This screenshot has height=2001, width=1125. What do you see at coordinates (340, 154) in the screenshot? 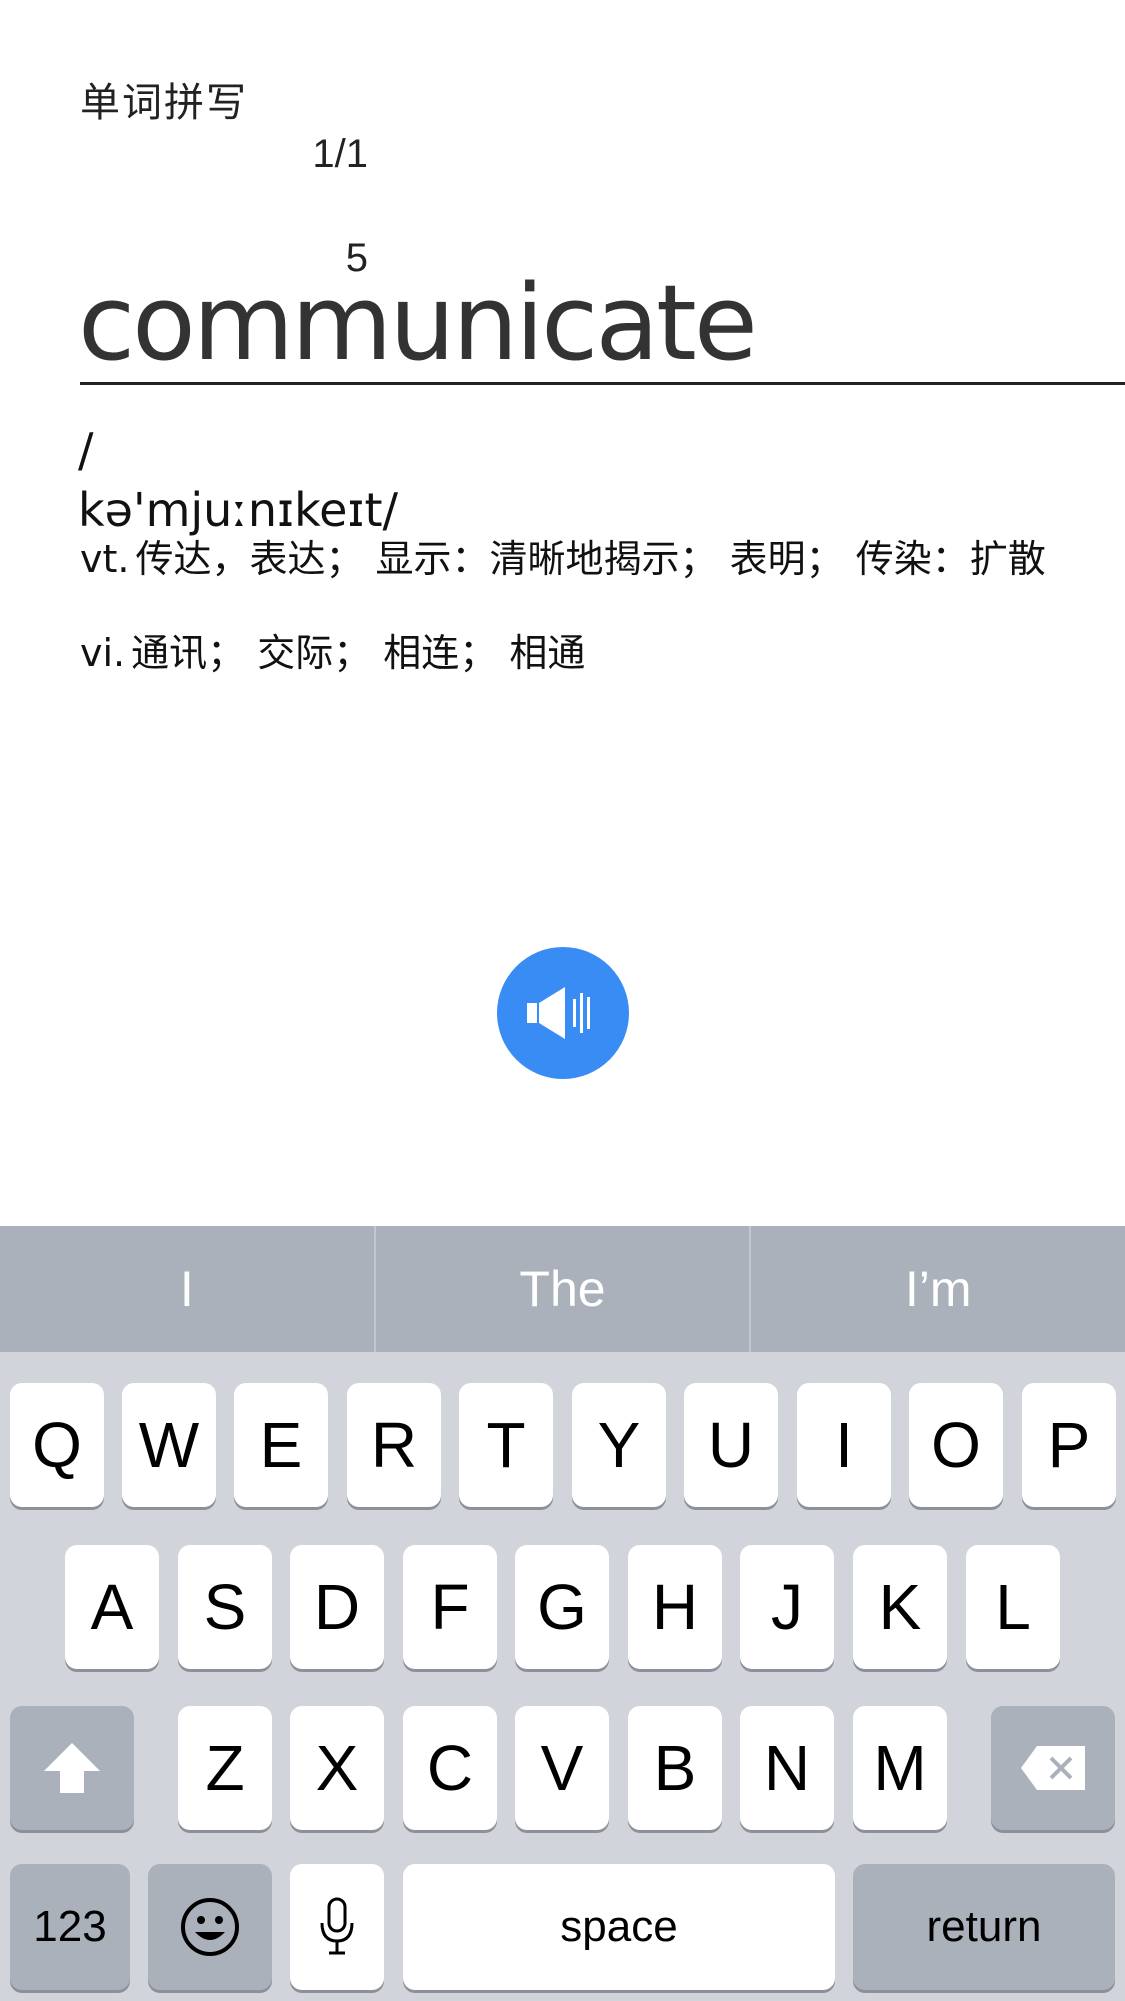
I see `counter-current: 1/1` at bounding box center [340, 154].